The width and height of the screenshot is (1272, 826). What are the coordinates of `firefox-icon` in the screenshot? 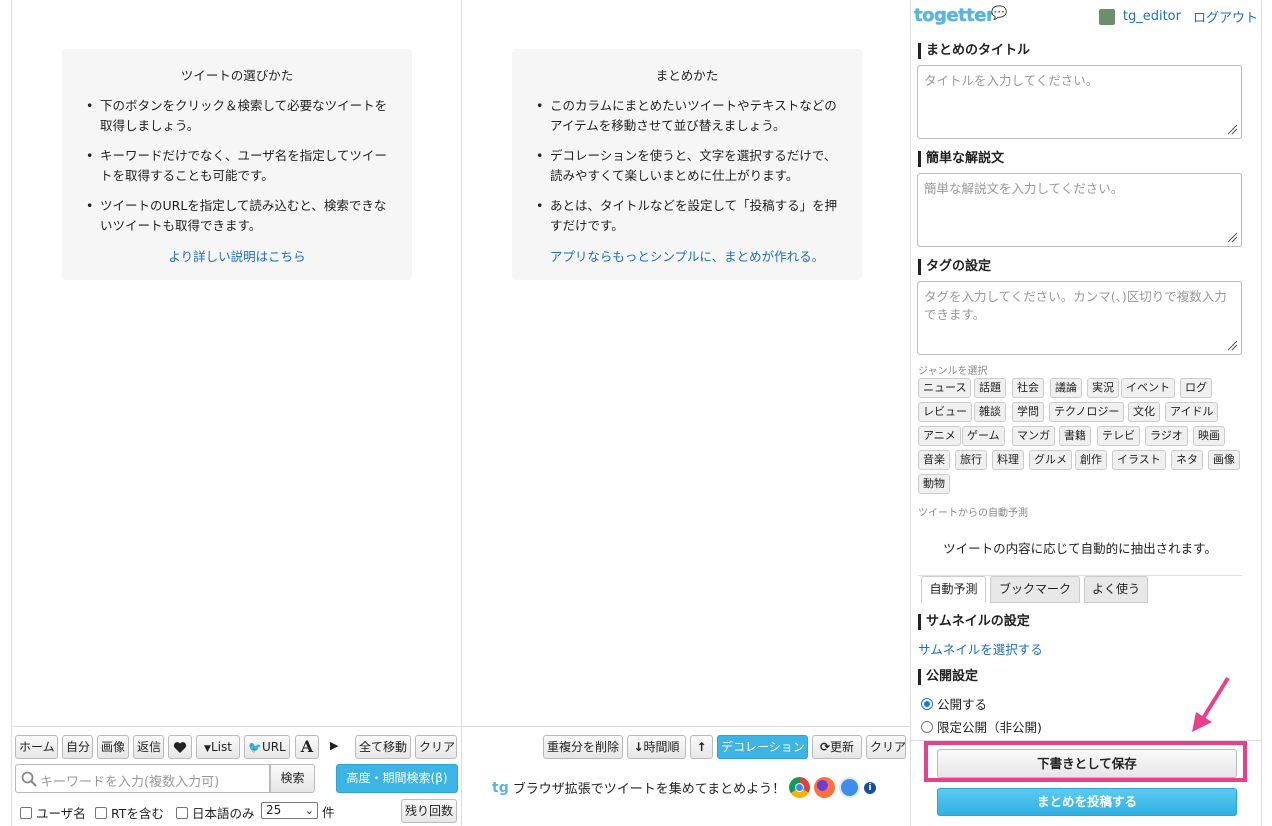 It's located at (825, 787).